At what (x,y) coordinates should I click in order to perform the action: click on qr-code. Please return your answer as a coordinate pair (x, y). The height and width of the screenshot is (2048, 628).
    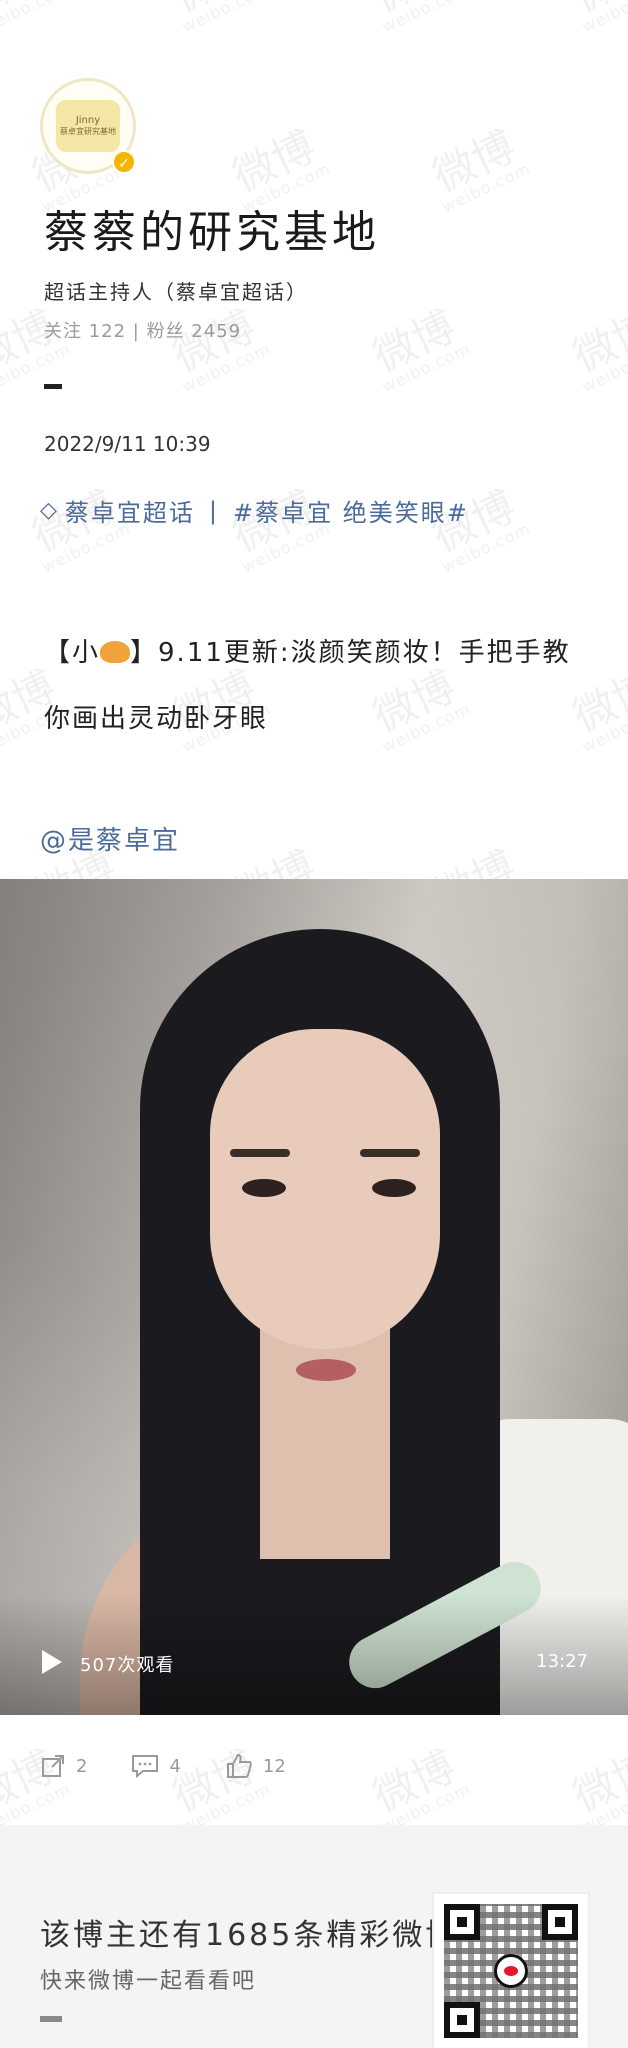
    Looking at the image, I should click on (511, 1971).